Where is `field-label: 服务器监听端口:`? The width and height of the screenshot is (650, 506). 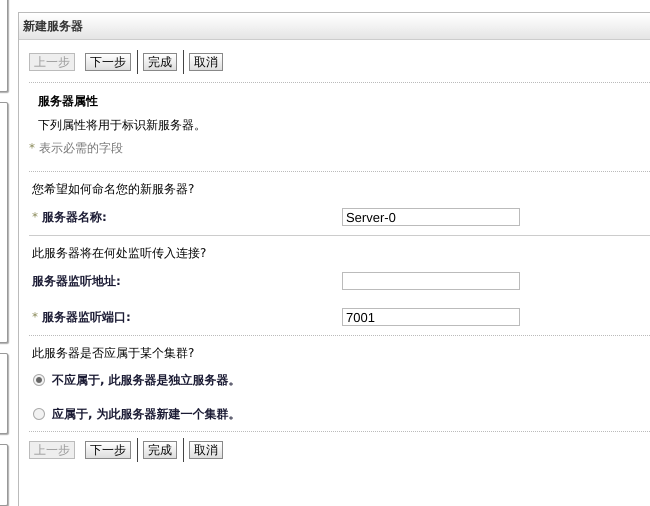 field-label: 服务器监听端口: is located at coordinates (86, 317).